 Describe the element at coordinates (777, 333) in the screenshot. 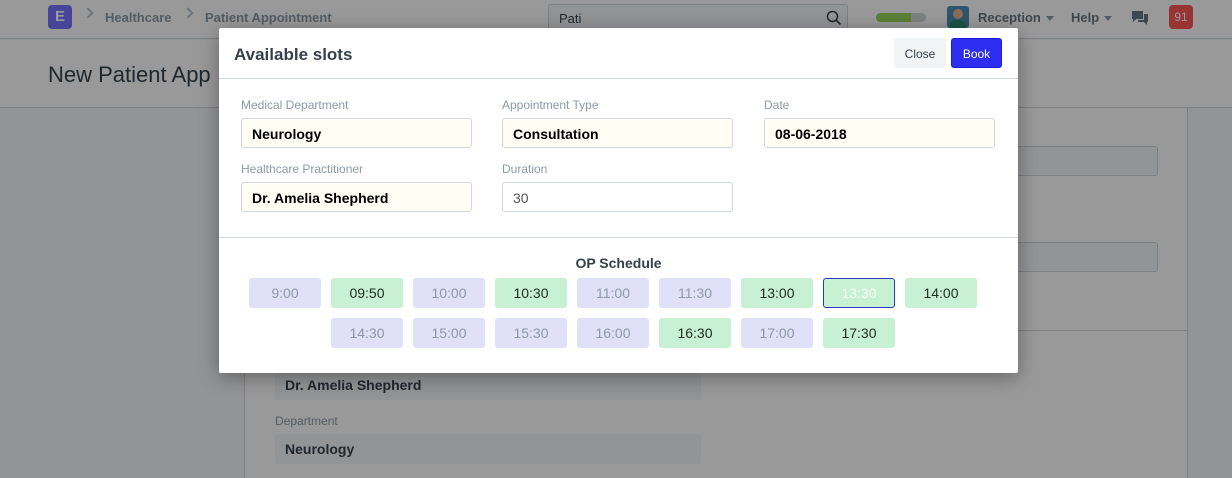

I see `time-slot-button: 17:00` at that location.